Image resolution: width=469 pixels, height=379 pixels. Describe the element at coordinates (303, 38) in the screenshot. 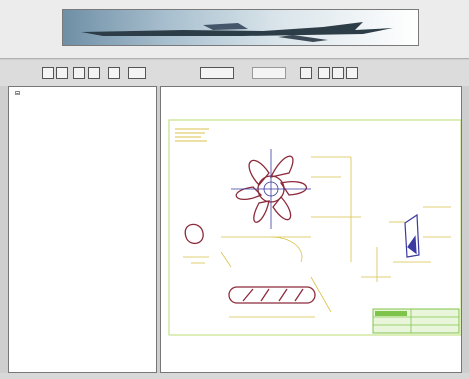

I see `aircraft-tail-wing` at that location.